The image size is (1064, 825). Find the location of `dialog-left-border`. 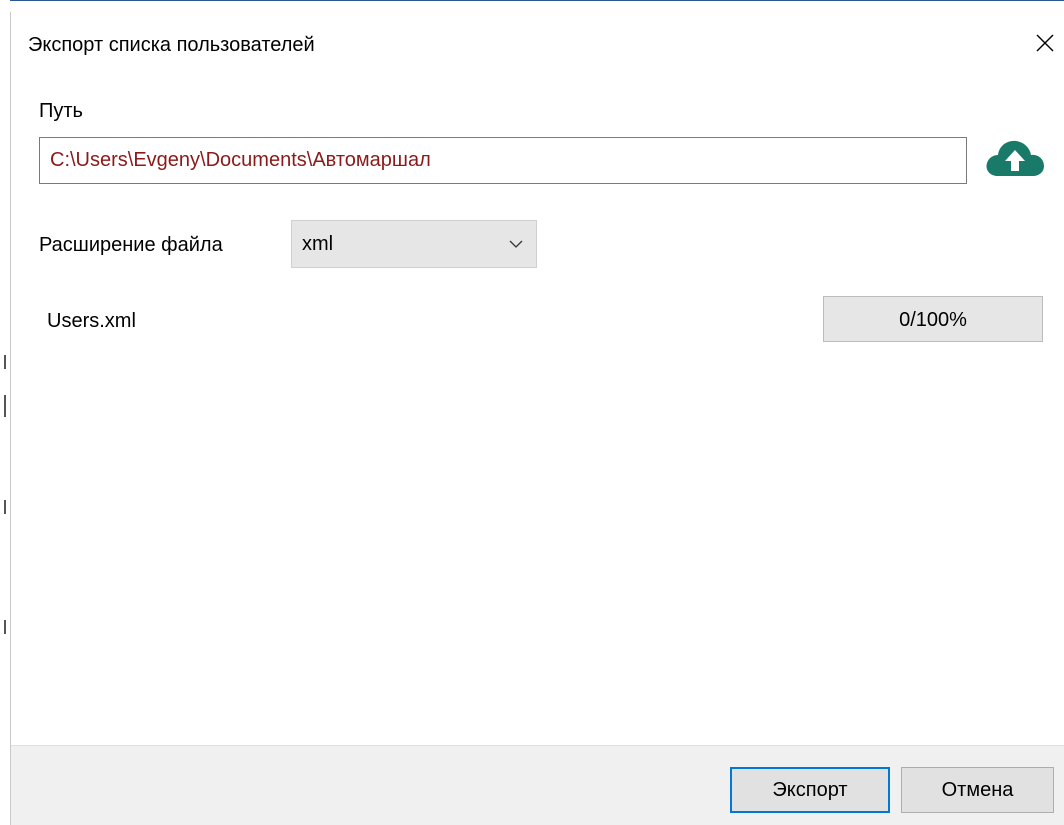

dialog-left-border is located at coordinates (10, 412).